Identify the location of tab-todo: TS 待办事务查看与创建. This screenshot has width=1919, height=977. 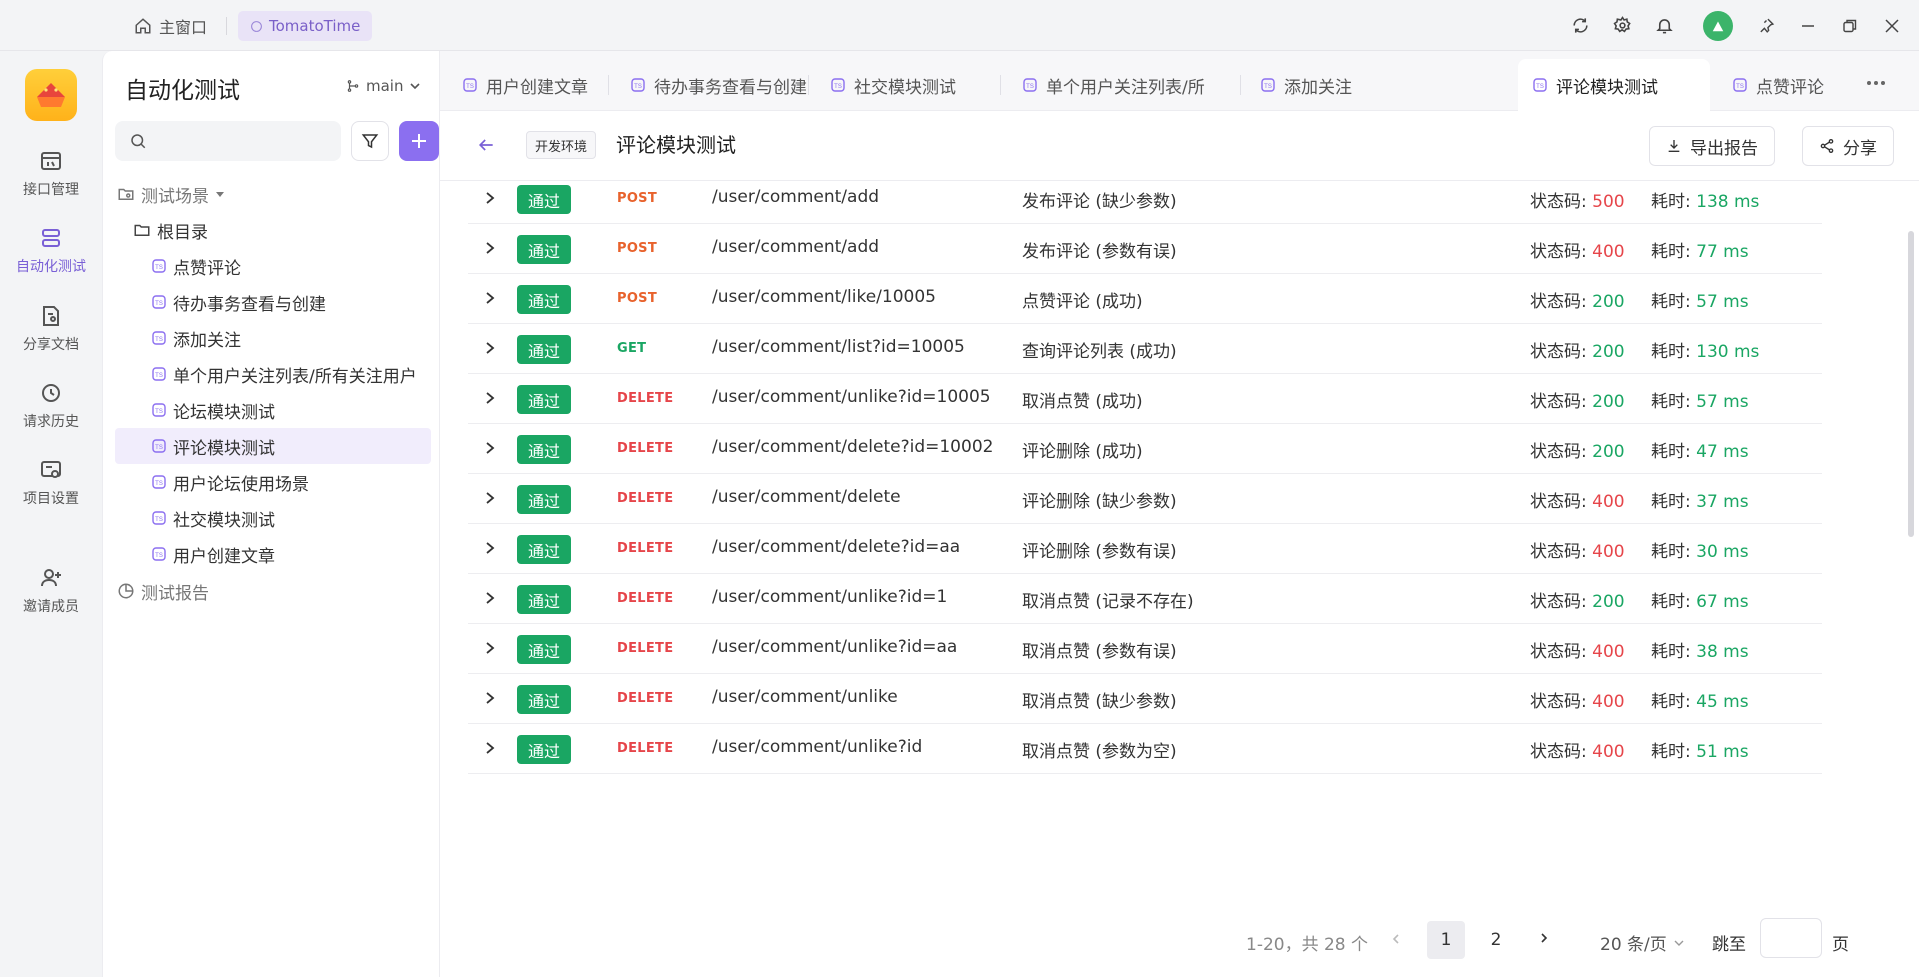
(708, 85).